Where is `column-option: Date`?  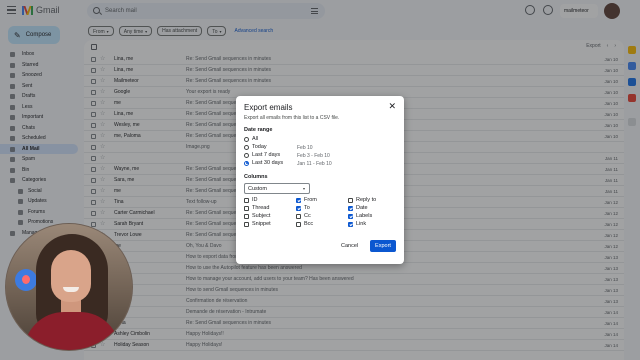 column-option: Date is located at coordinates (358, 208).